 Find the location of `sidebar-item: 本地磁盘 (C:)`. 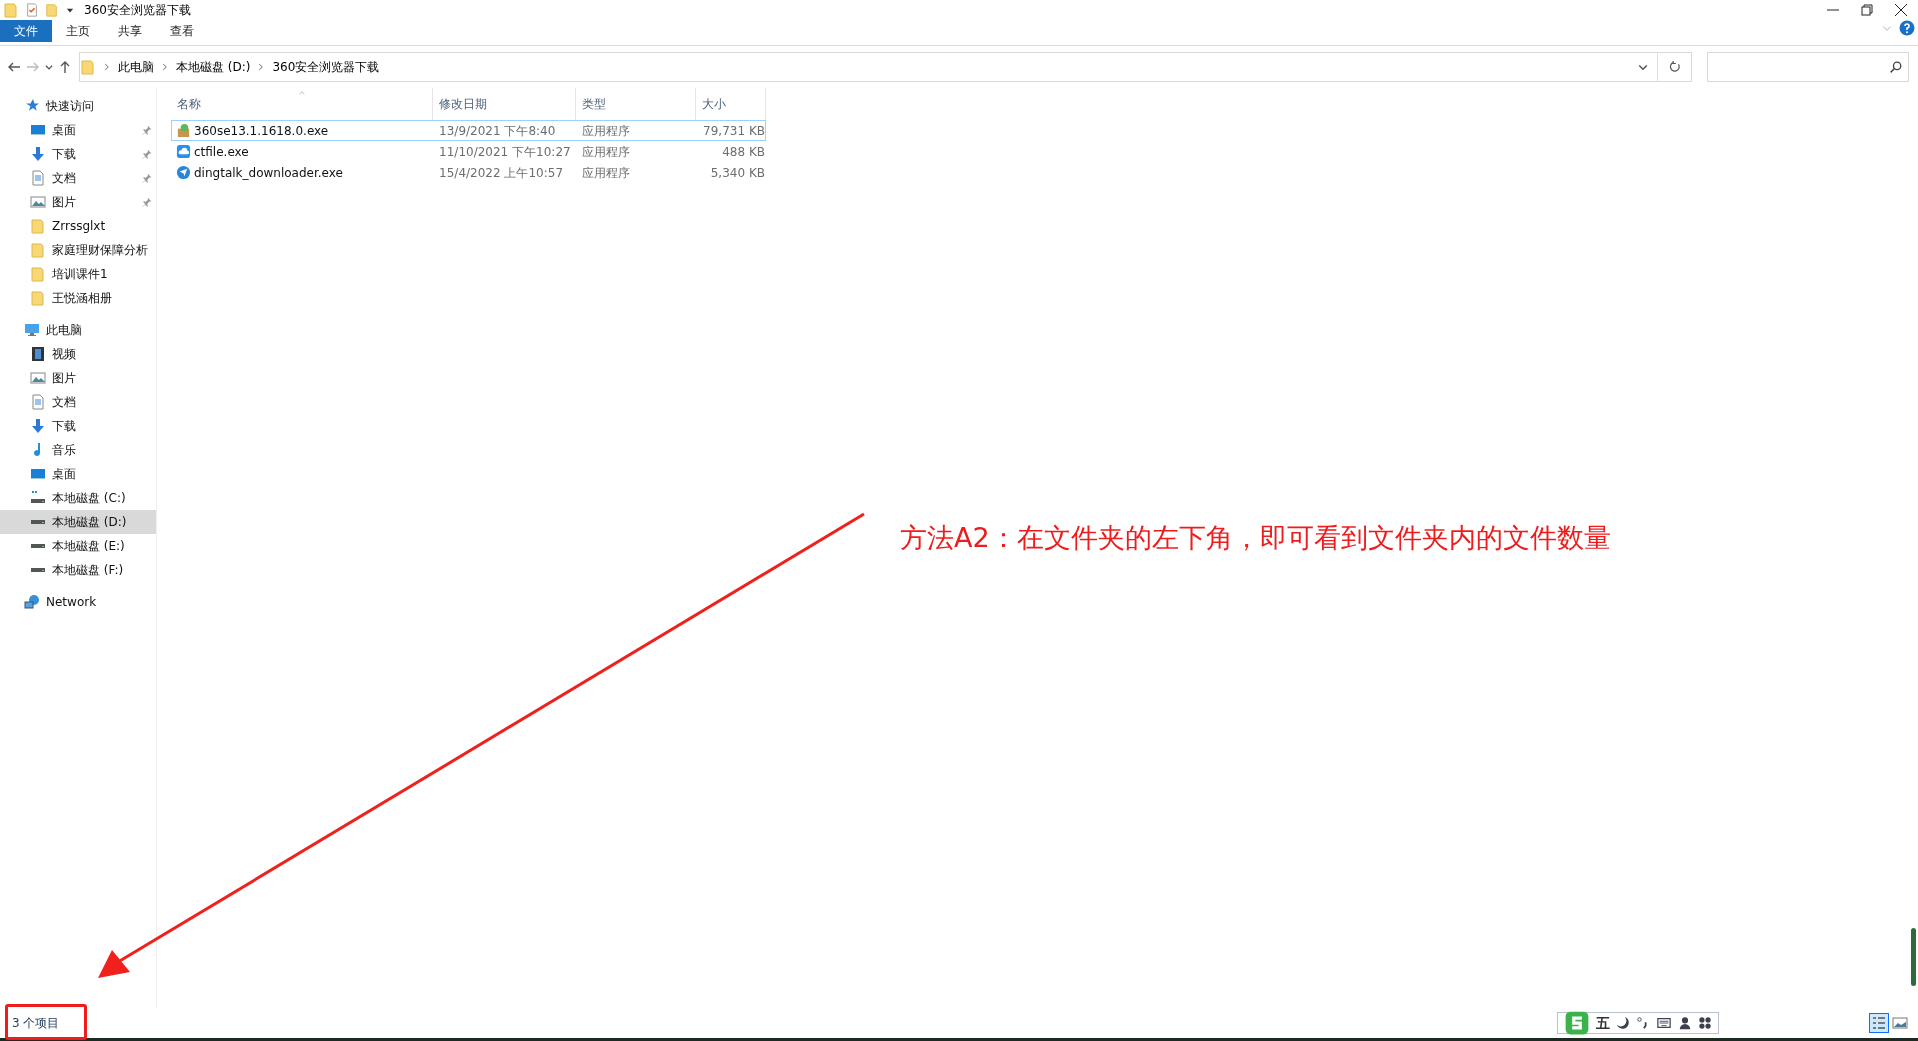

sidebar-item: 本地磁盘 (C:) is located at coordinates (78, 498).